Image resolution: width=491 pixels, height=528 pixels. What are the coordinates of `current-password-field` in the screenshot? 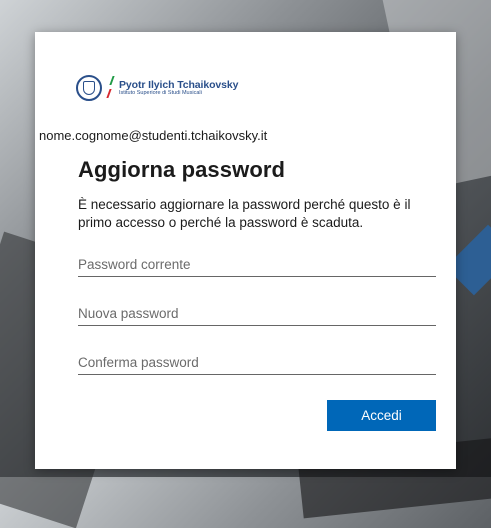 It's located at (257, 264).